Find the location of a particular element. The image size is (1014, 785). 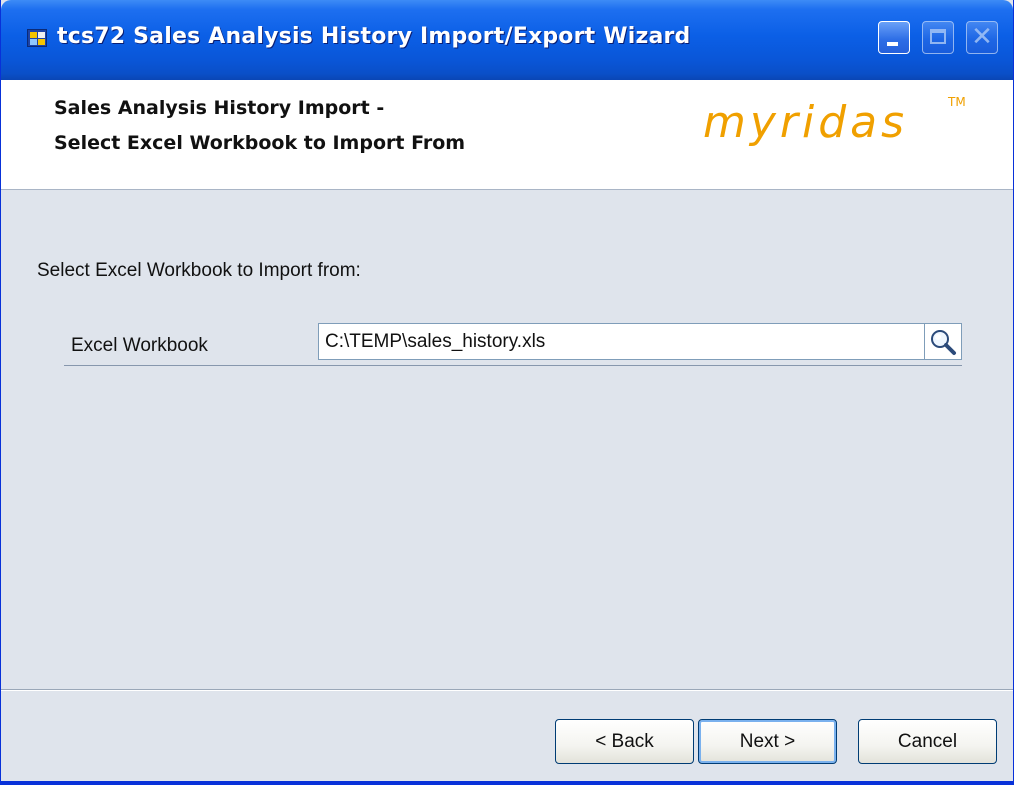

close-icon: ✕ is located at coordinates (982, 37).